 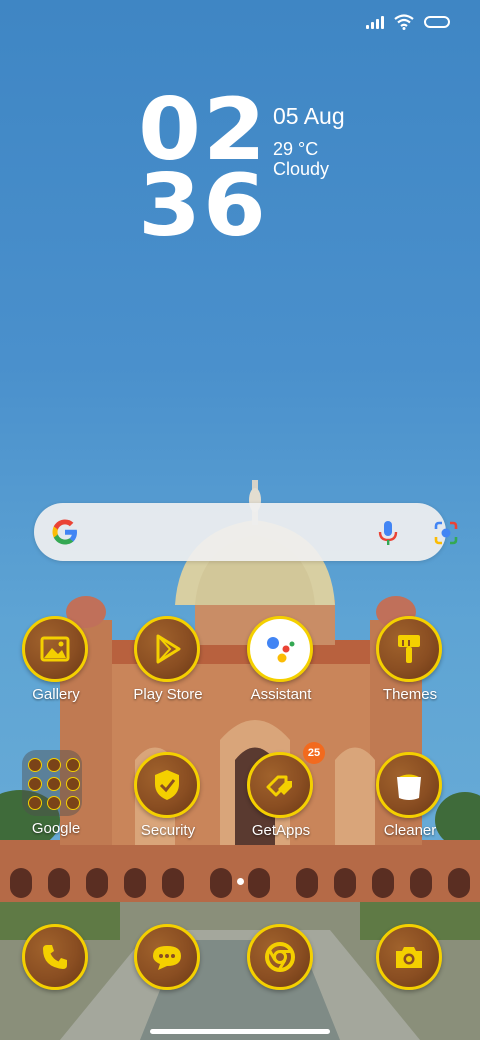 I want to click on chrome-icon, so click(x=280, y=957).